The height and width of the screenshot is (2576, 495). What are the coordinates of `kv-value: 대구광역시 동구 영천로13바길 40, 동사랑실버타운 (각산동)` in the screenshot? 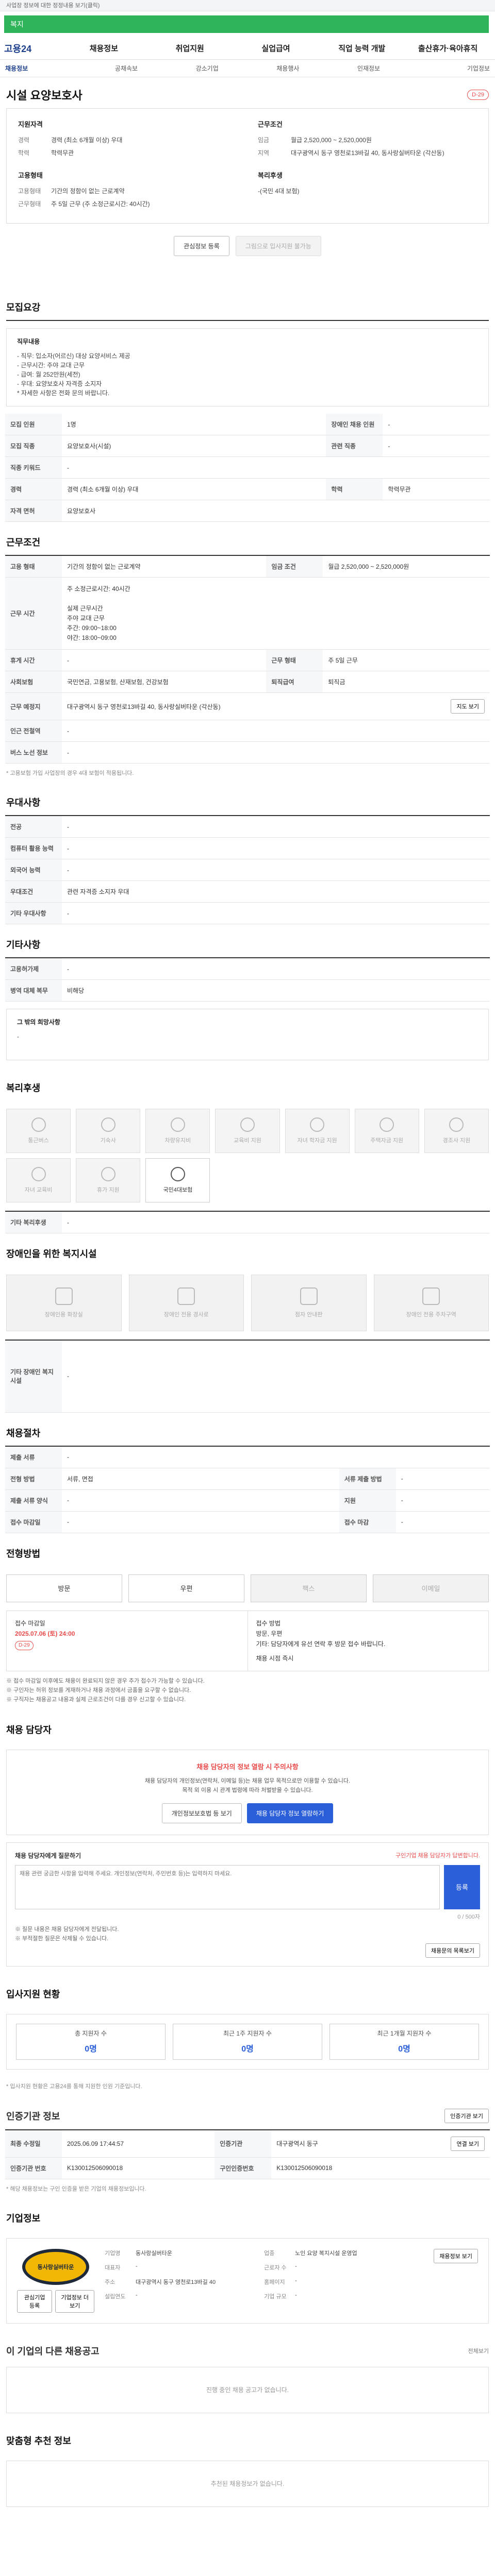 It's located at (367, 153).